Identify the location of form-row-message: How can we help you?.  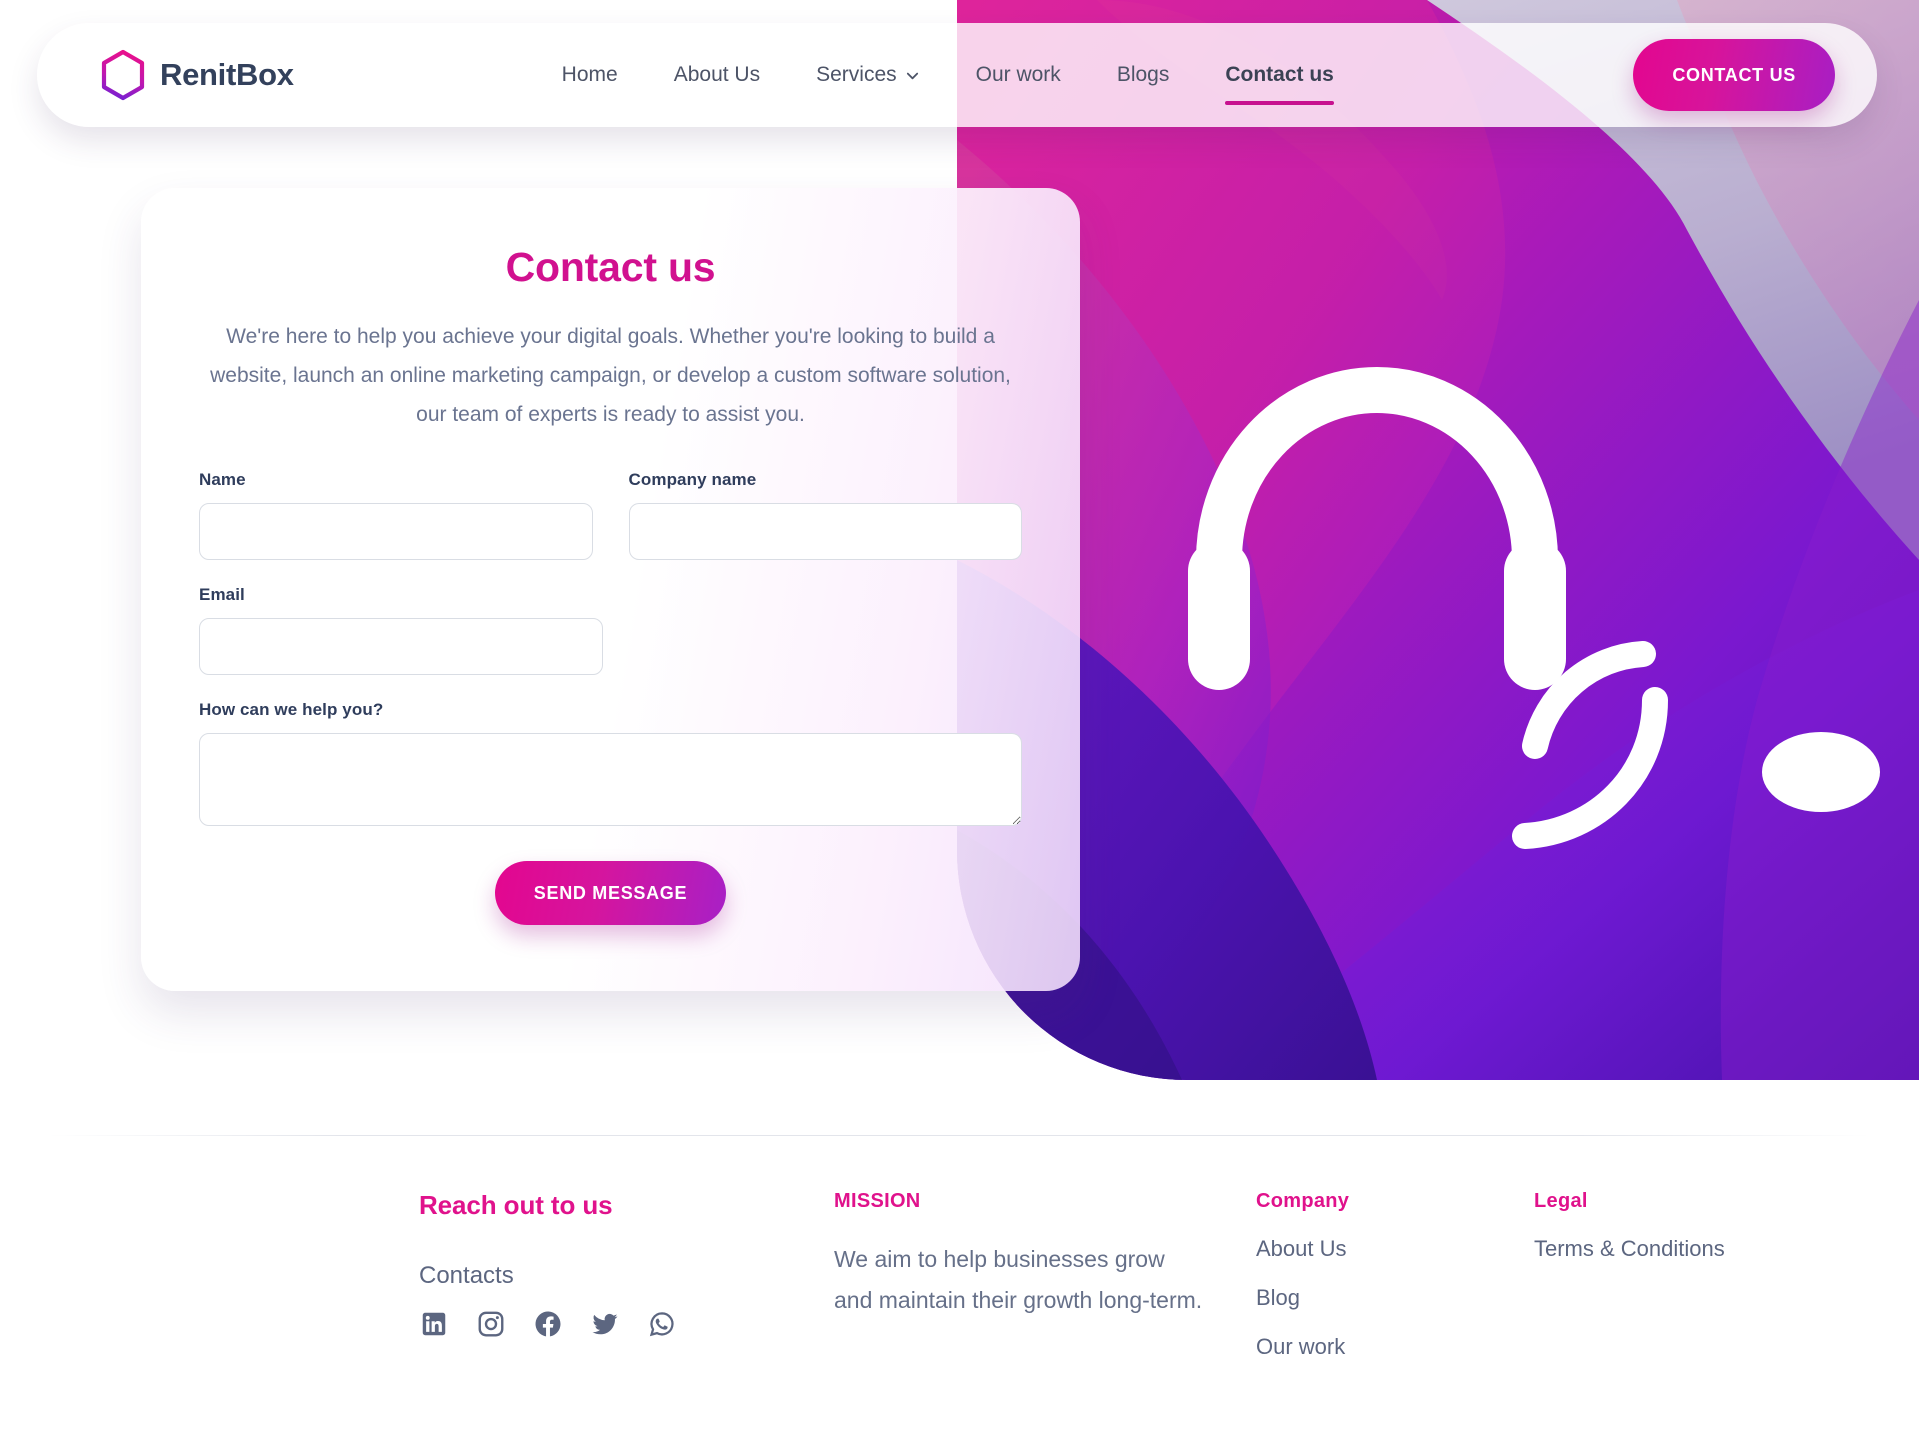
(610, 763).